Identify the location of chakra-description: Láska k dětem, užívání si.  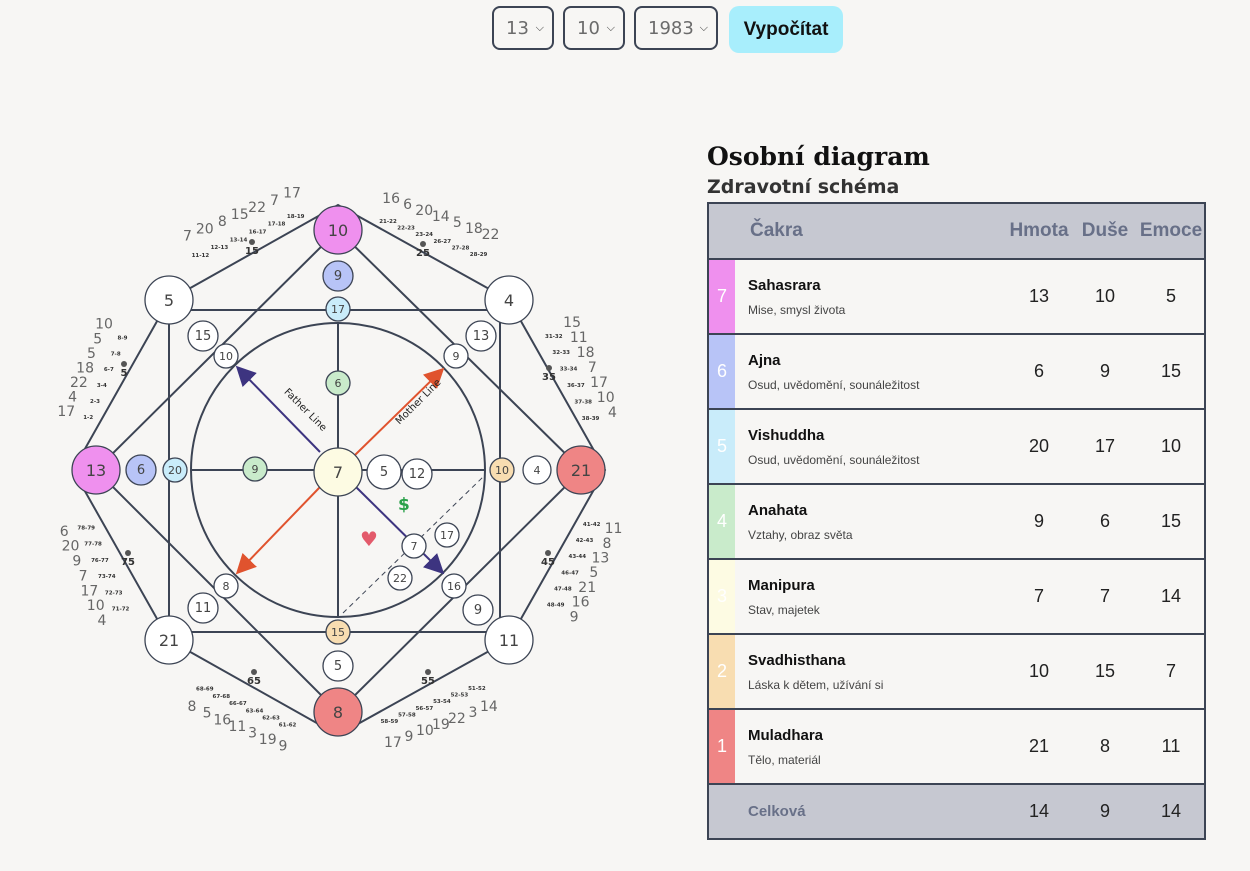
(816, 684).